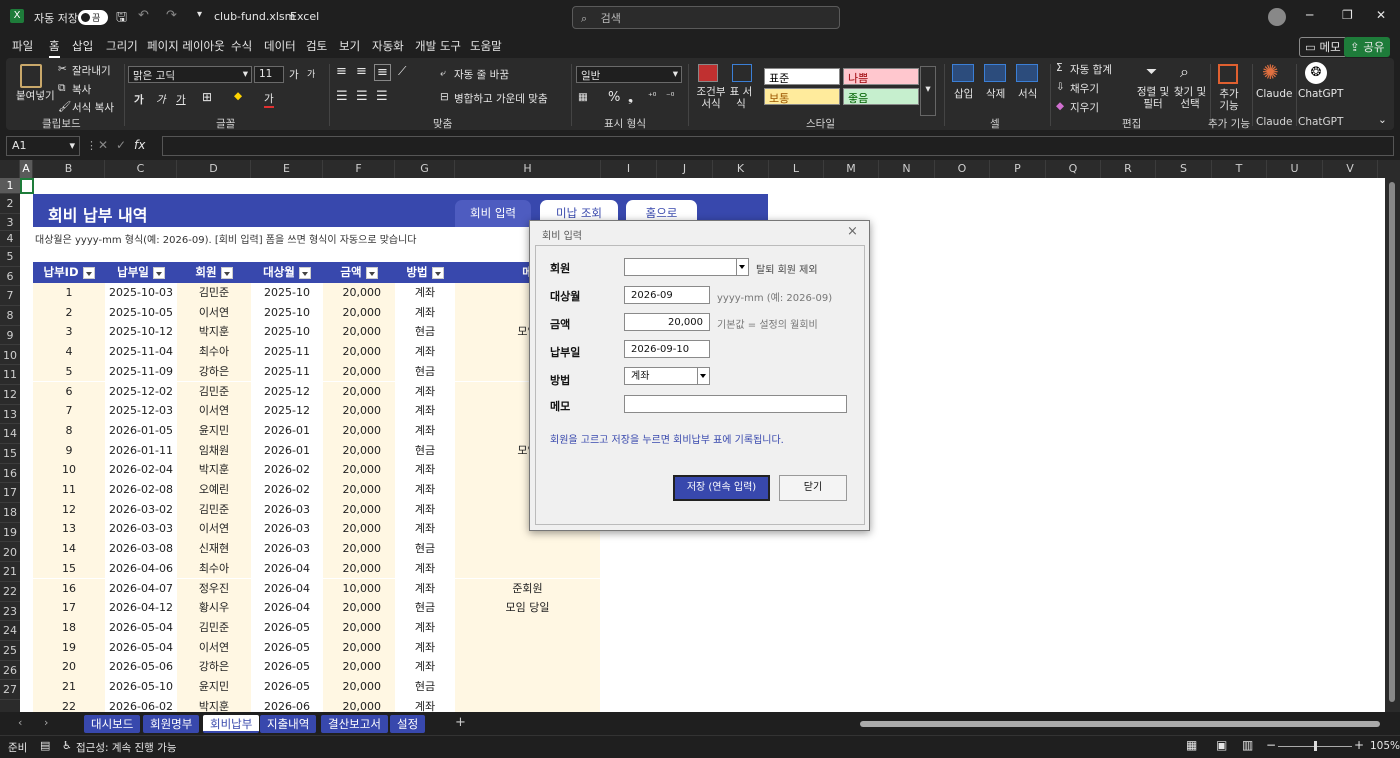 This screenshot has width=1400, height=758. I want to click on redo-icon: ↷, so click(171, 15).